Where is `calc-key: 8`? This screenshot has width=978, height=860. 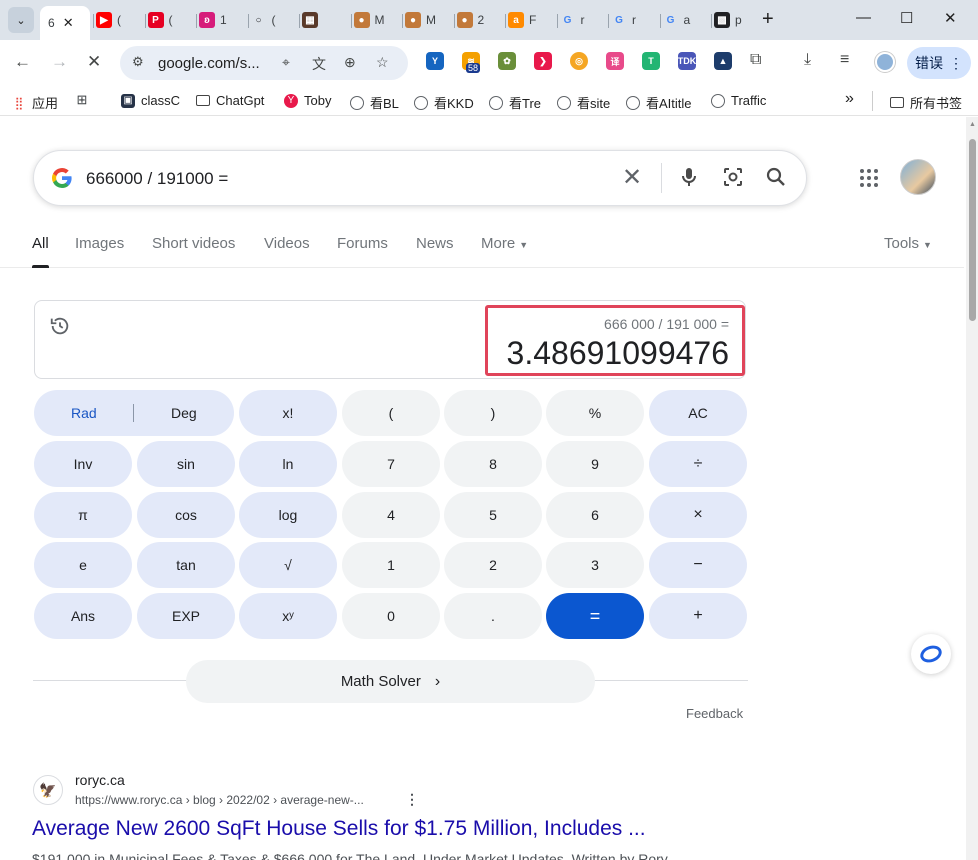 calc-key: 8 is located at coordinates (493, 464).